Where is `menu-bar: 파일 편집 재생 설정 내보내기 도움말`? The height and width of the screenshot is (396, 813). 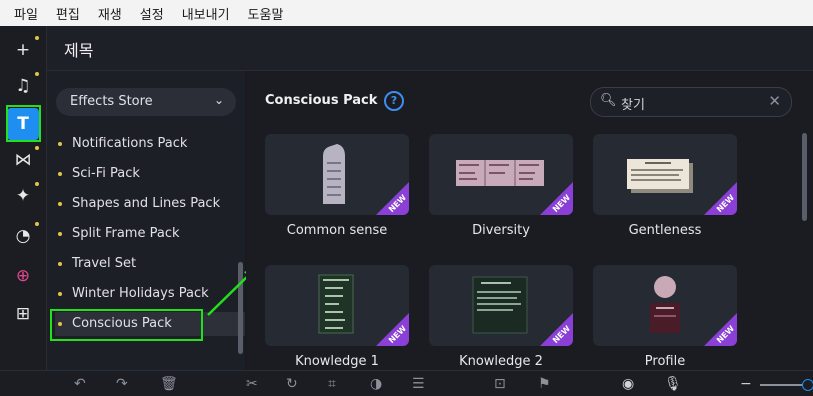 menu-bar: 파일 편집 재생 설정 내보내기 도움말 is located at coordinates (406, 13).